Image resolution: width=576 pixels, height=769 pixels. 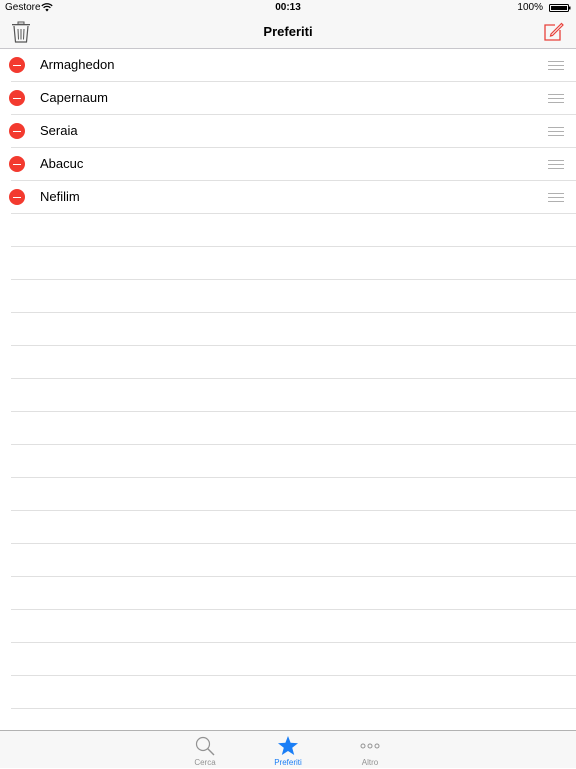 I want to click on list-item: Seraia, so click(x=292, y=131).